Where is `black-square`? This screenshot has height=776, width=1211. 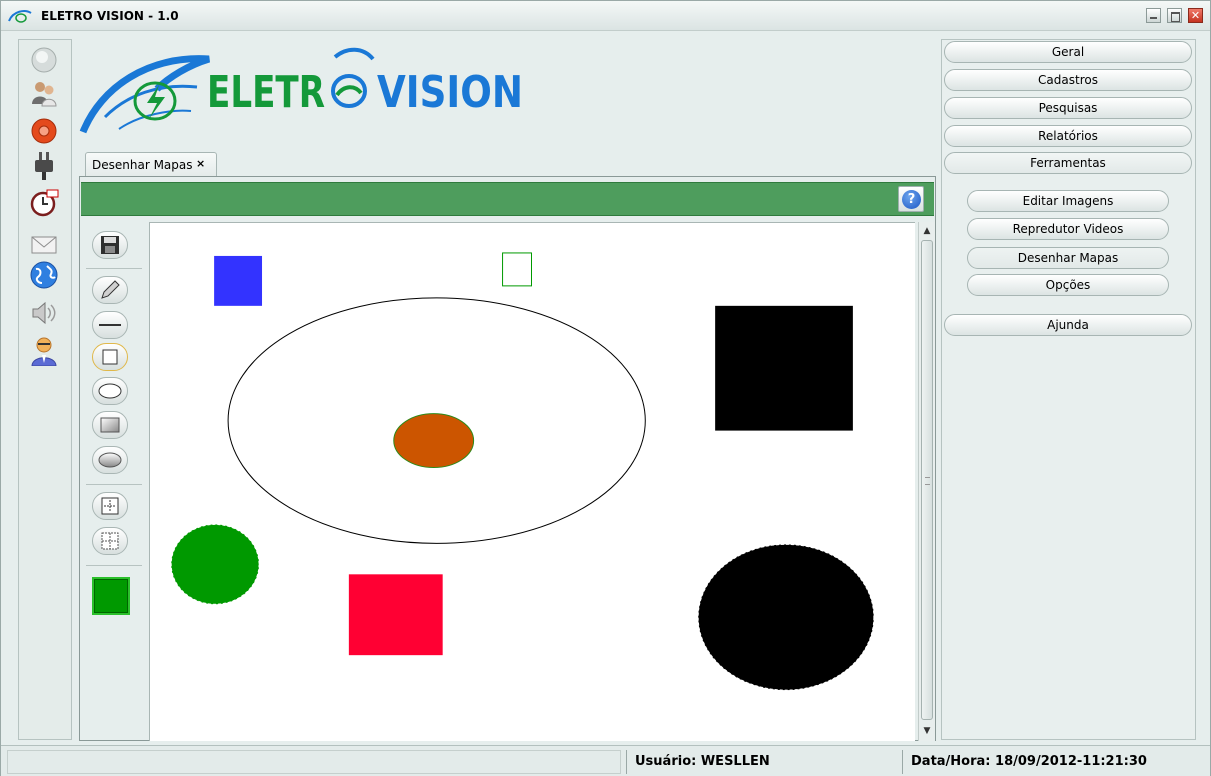 black-square is located at coordinates (784, 368).